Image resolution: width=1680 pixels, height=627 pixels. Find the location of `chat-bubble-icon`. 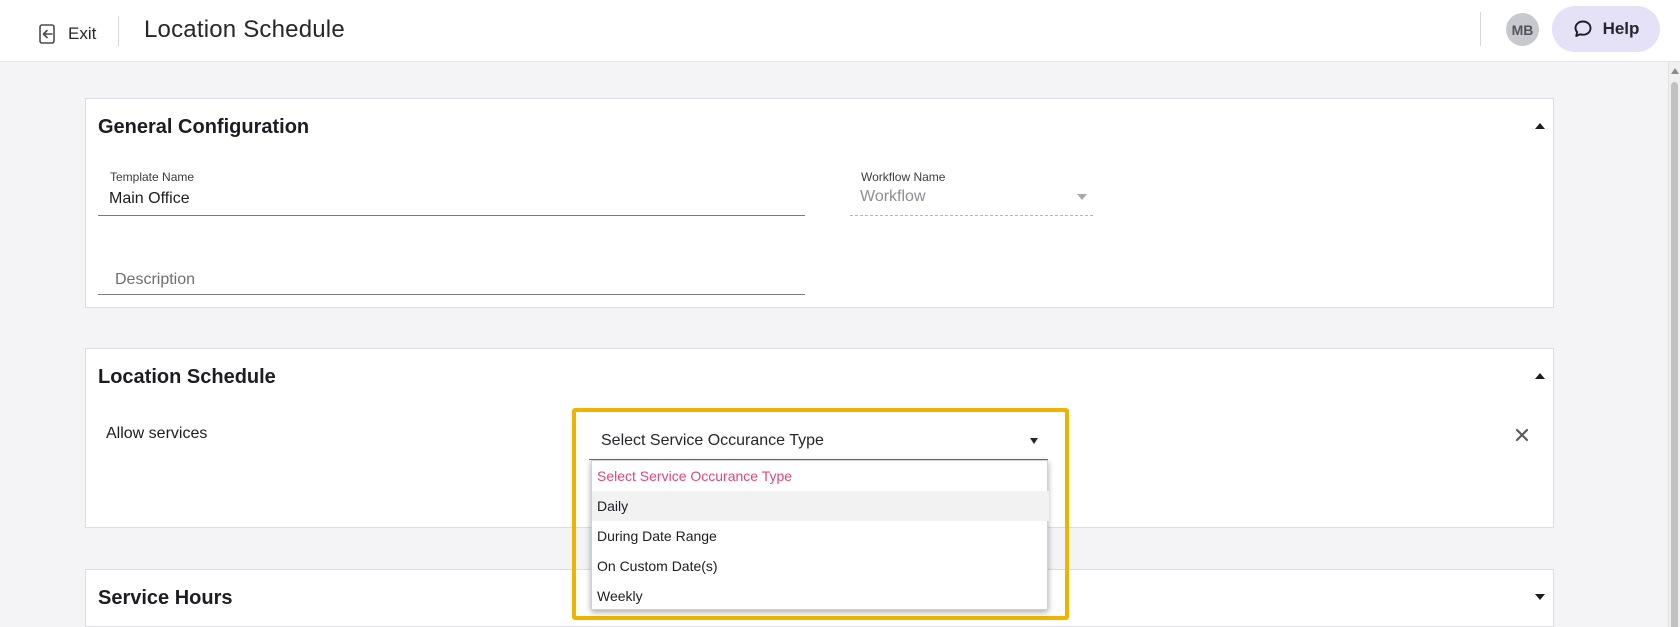

chat-bubble-icon is located at coordinates (1583, 28).